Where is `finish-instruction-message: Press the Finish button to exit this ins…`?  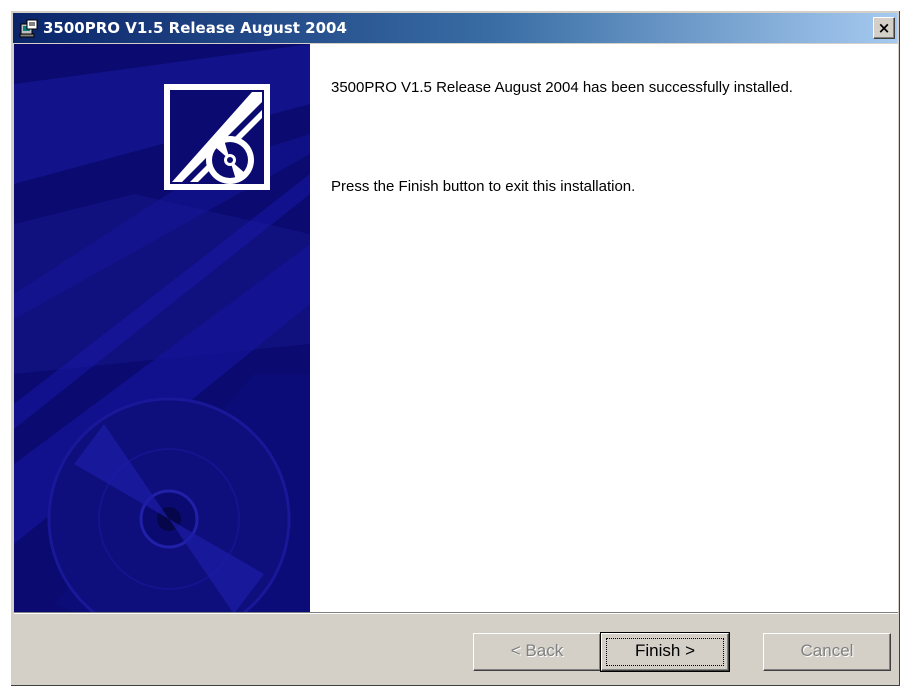
finish-instruction-message: Press the Finish button to exit this ins… is located at coordinates (483, 186).